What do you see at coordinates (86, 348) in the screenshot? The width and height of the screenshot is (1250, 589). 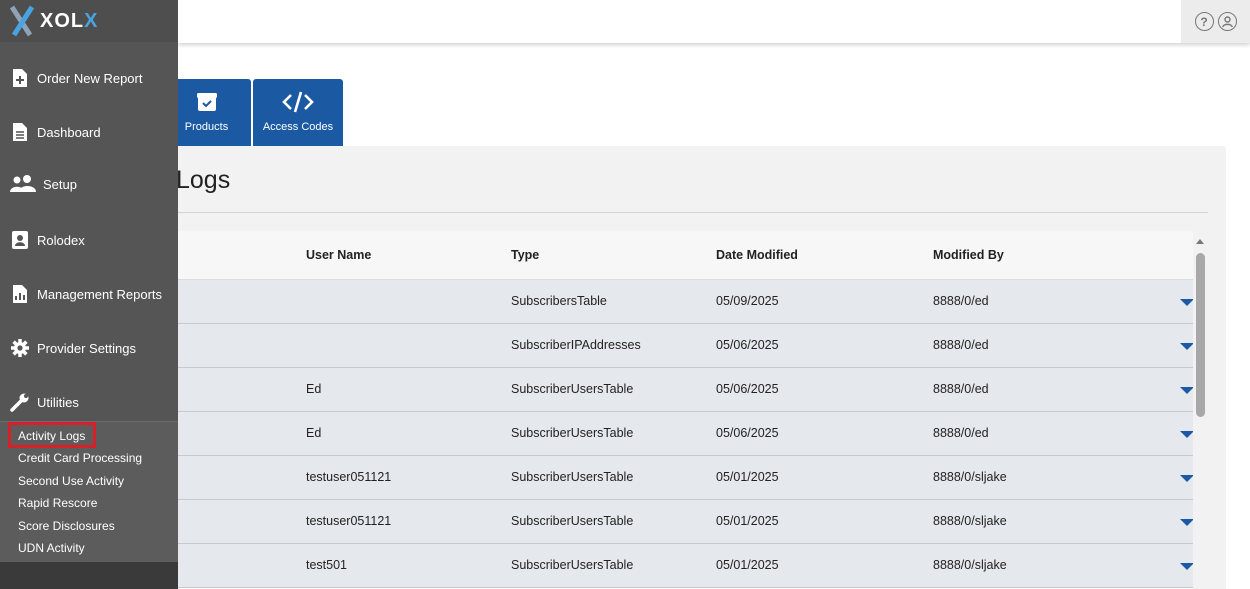 I see `sidebar-item-label: Provider Settings` at bounding box center [86, 348].